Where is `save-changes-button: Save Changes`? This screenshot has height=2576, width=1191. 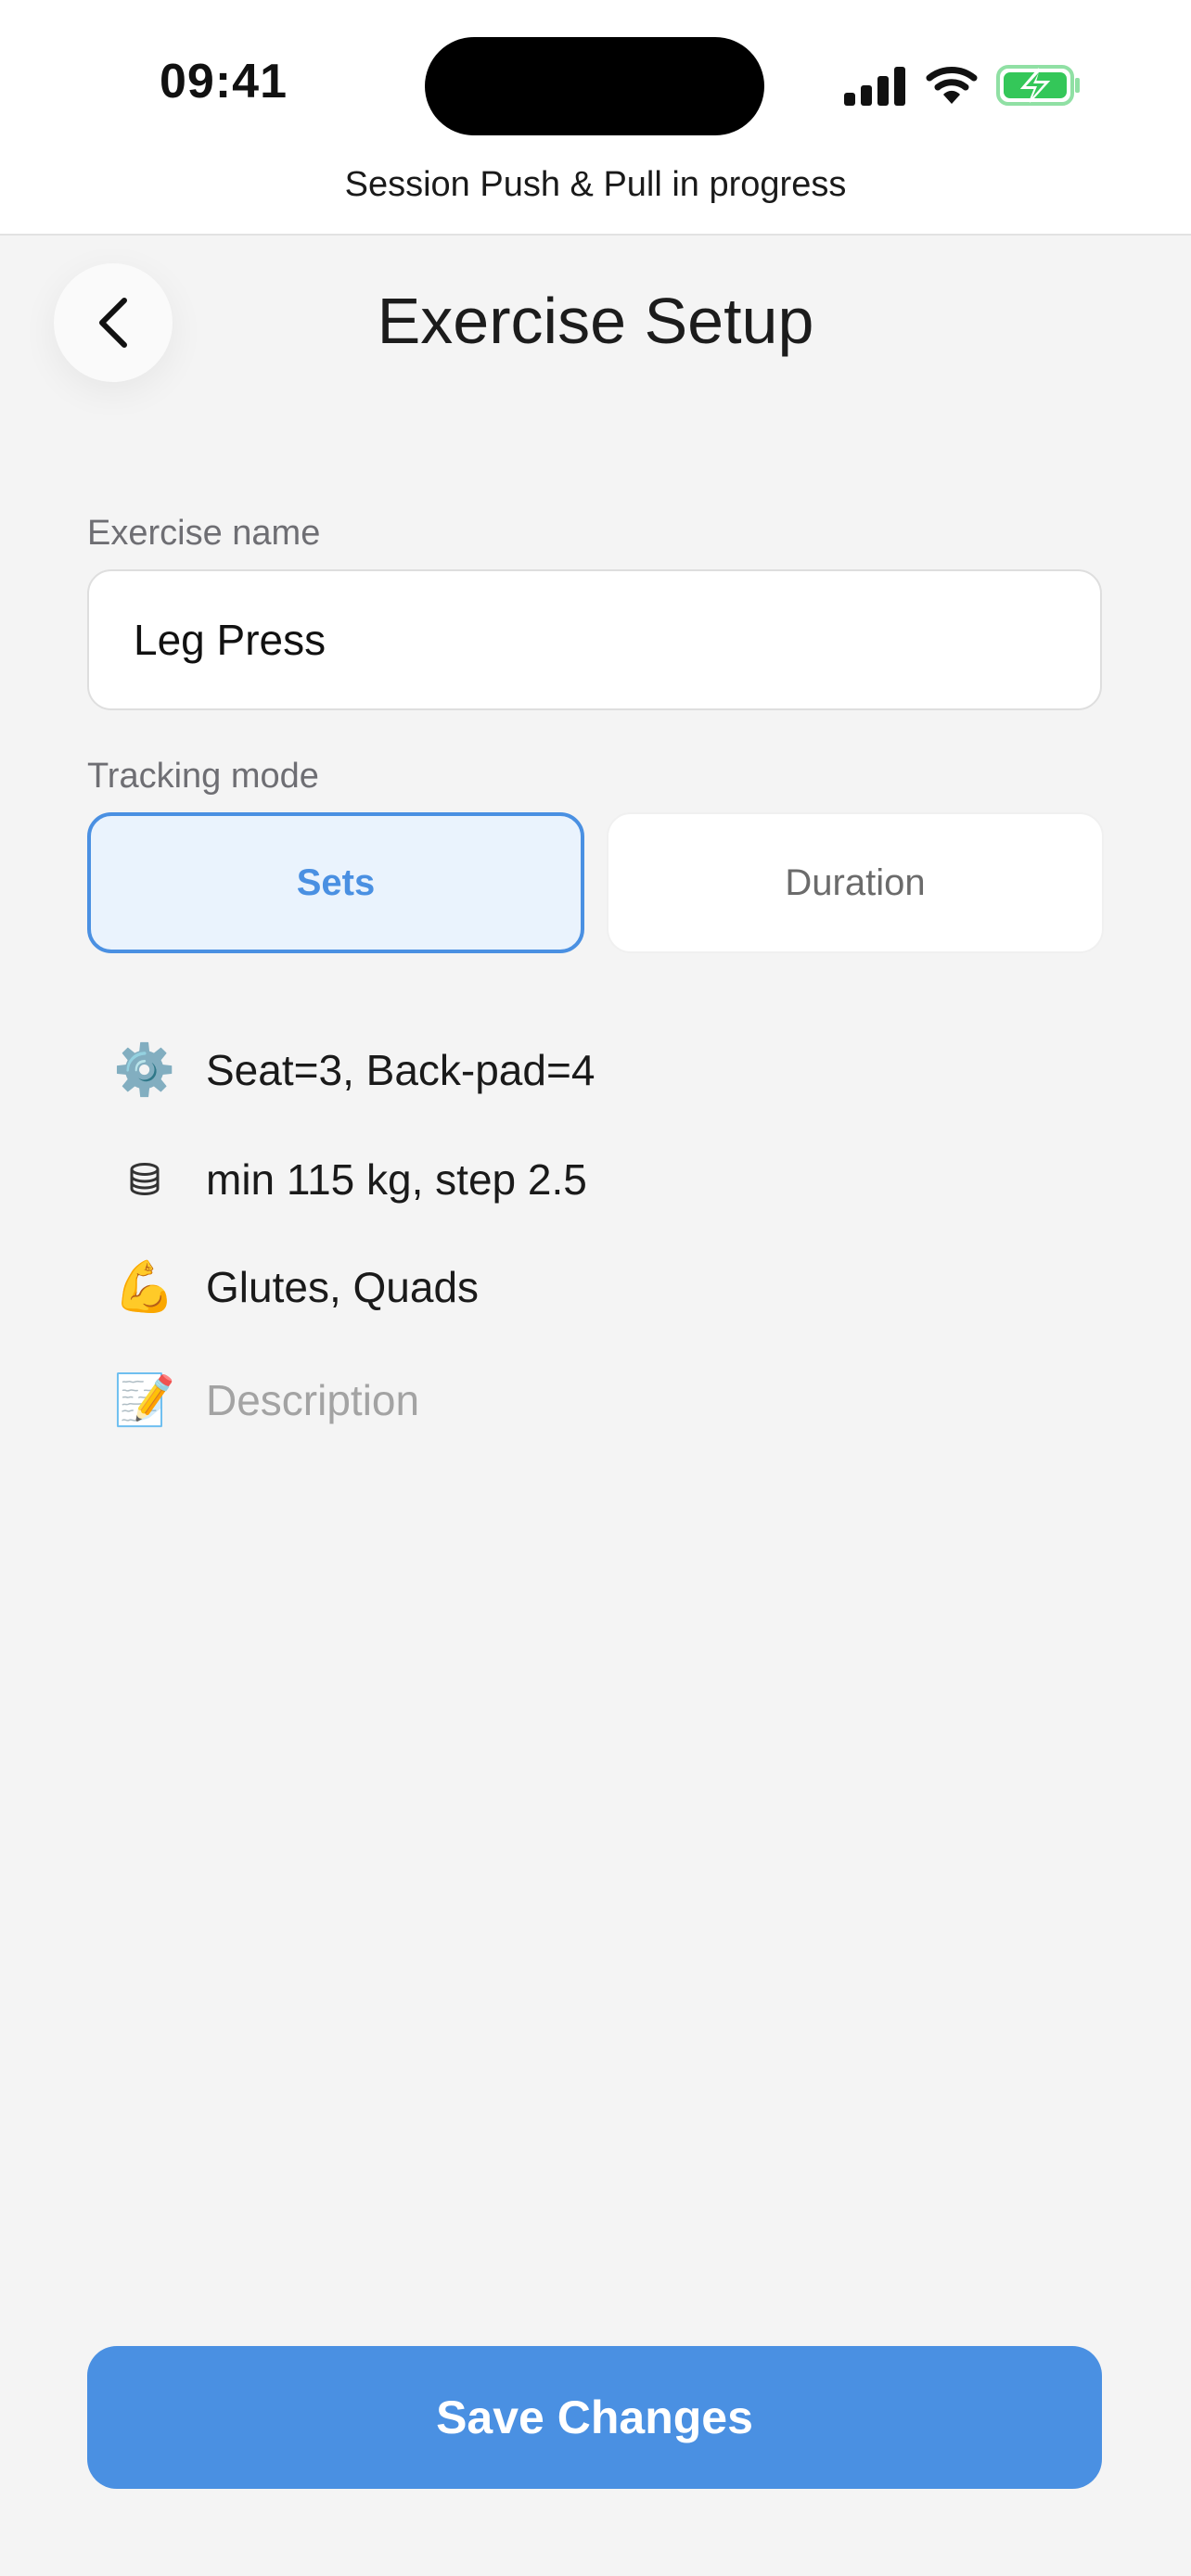
save-changes-button: Save Changes is located at coordinates (594, 2418).